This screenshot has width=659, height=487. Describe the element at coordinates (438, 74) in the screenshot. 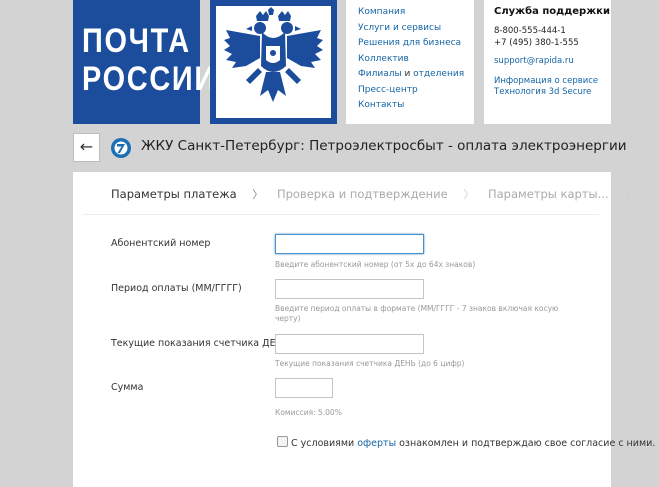

I see `nav-link-offices: отделения` at that location.